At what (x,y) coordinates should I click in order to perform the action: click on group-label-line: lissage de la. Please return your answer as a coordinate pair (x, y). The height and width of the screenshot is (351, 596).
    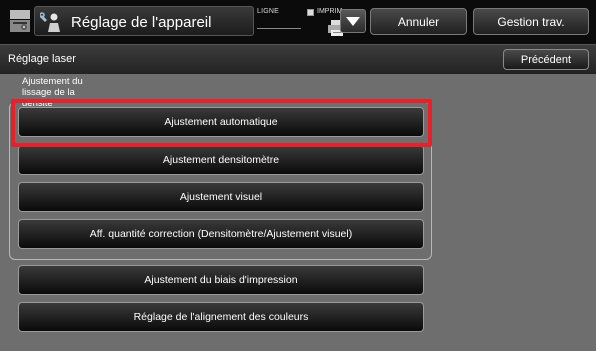
    Looking at the image, I should click on (48, 92).